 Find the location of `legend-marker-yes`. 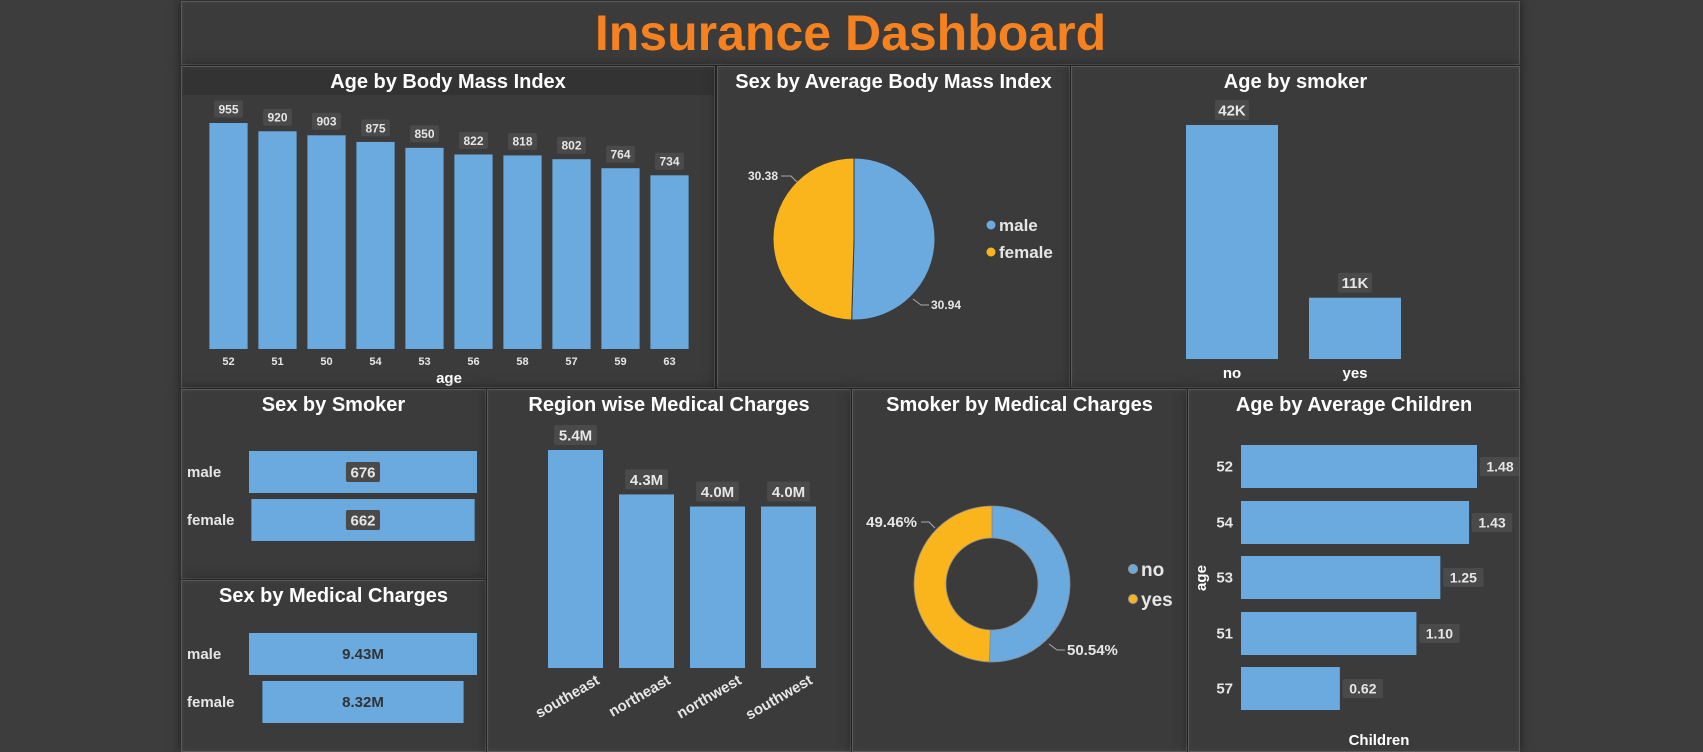

legend-marker-yes is located at coordinates (1133, 599).